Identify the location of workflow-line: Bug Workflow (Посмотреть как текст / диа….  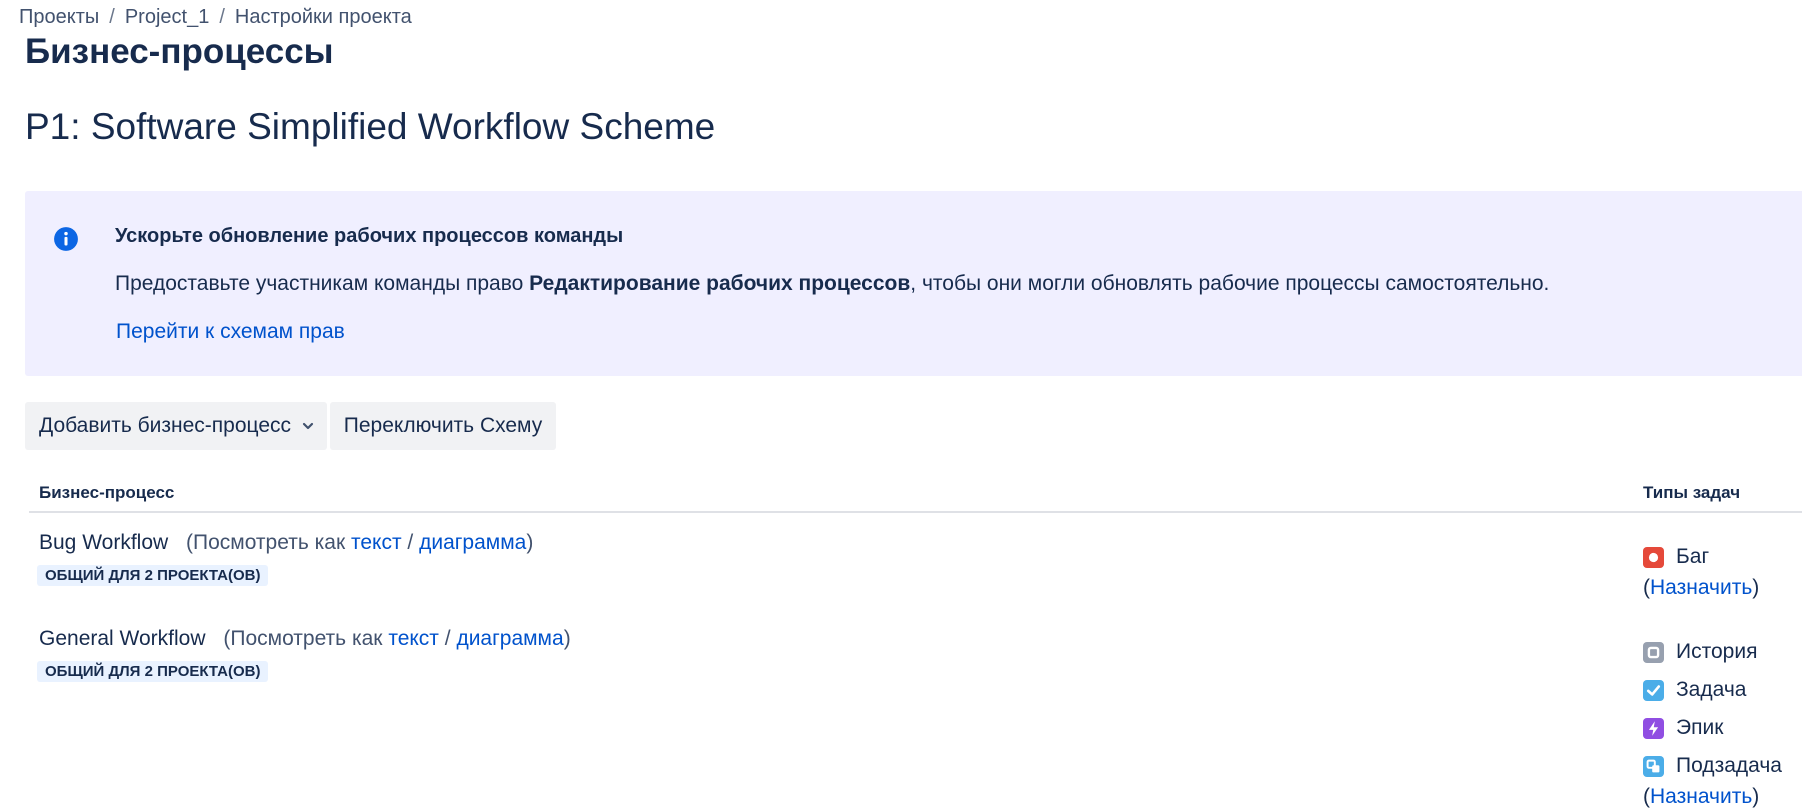
(286, 543).